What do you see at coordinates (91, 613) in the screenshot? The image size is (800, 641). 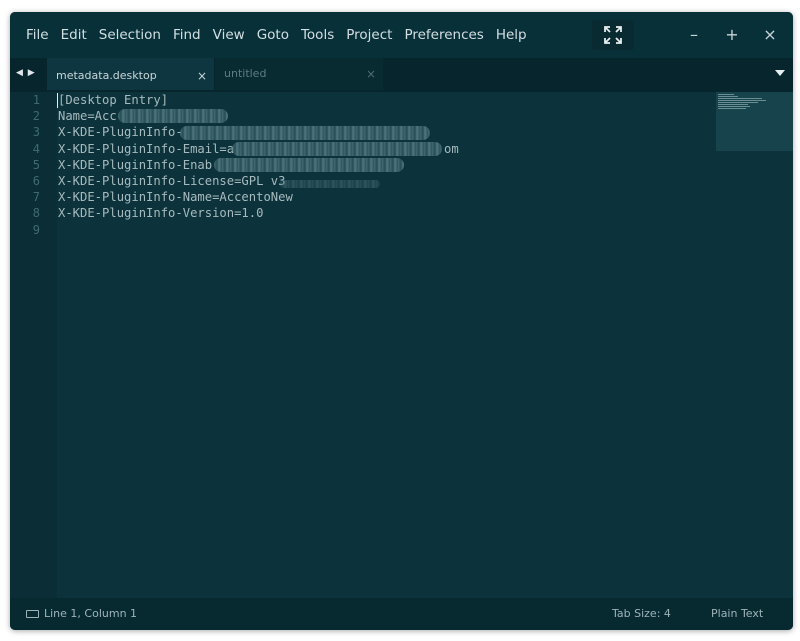 I see `cursor-position: Line 1, Column 1` at bounding box center [91, 613].